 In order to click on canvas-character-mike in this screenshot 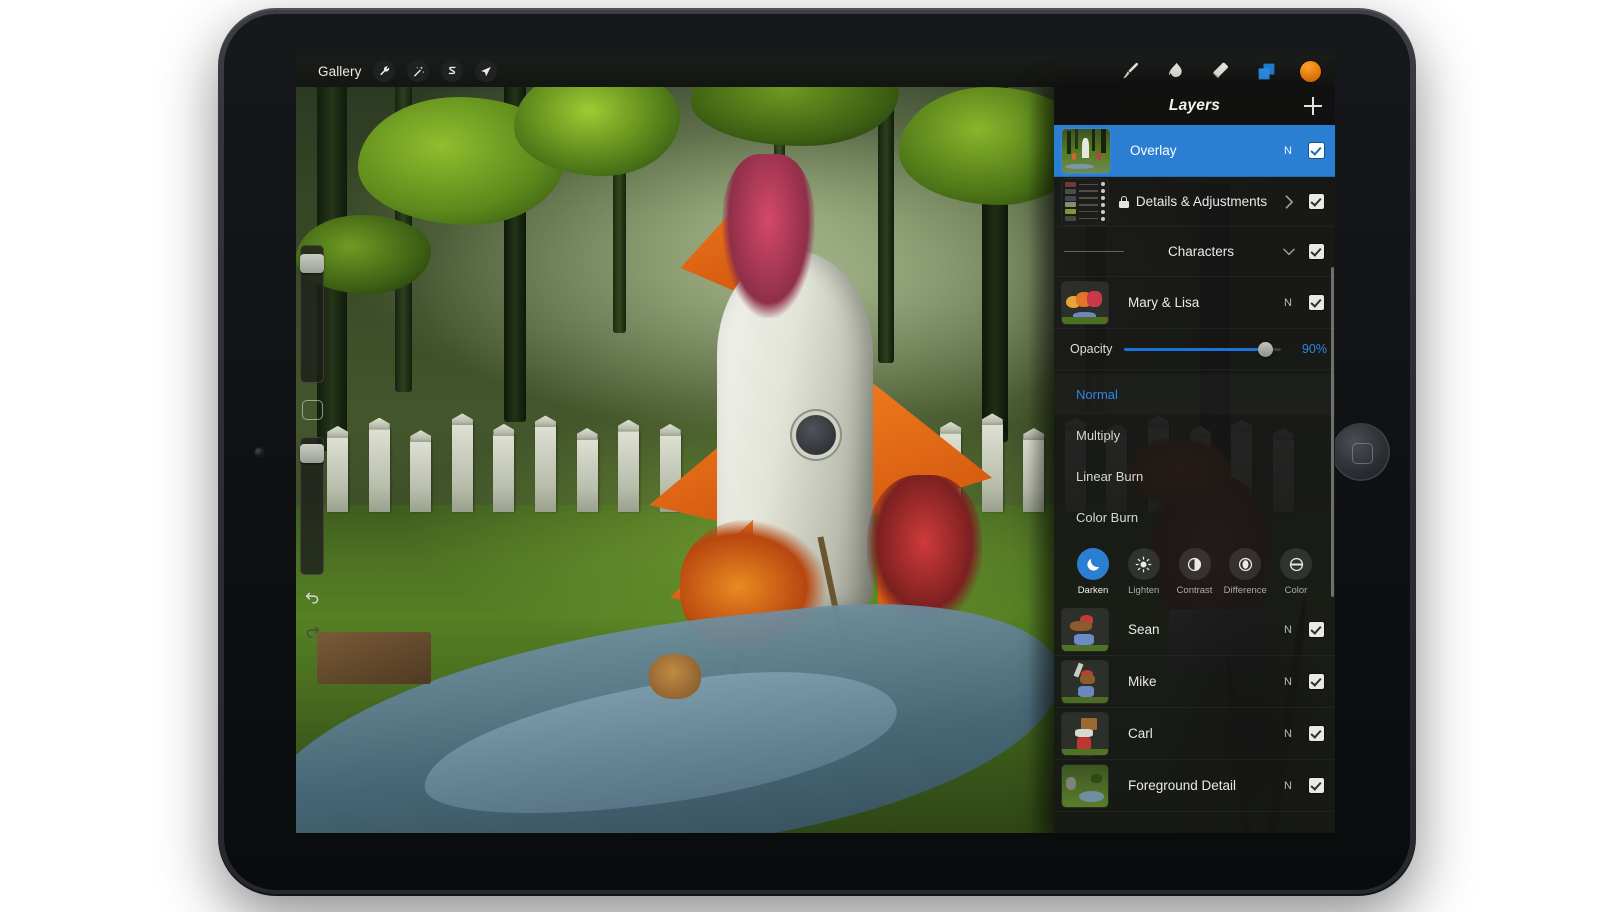, I will do `click(924, 549)`.